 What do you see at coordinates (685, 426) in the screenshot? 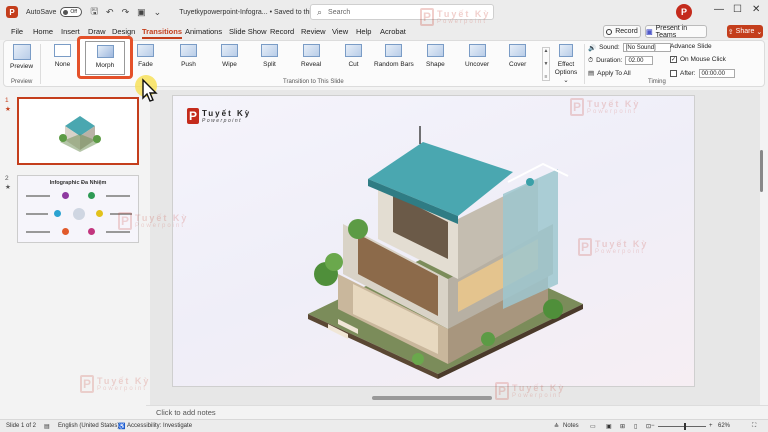
I see `zoom-slider-handle` at bounding box center [685, 426].